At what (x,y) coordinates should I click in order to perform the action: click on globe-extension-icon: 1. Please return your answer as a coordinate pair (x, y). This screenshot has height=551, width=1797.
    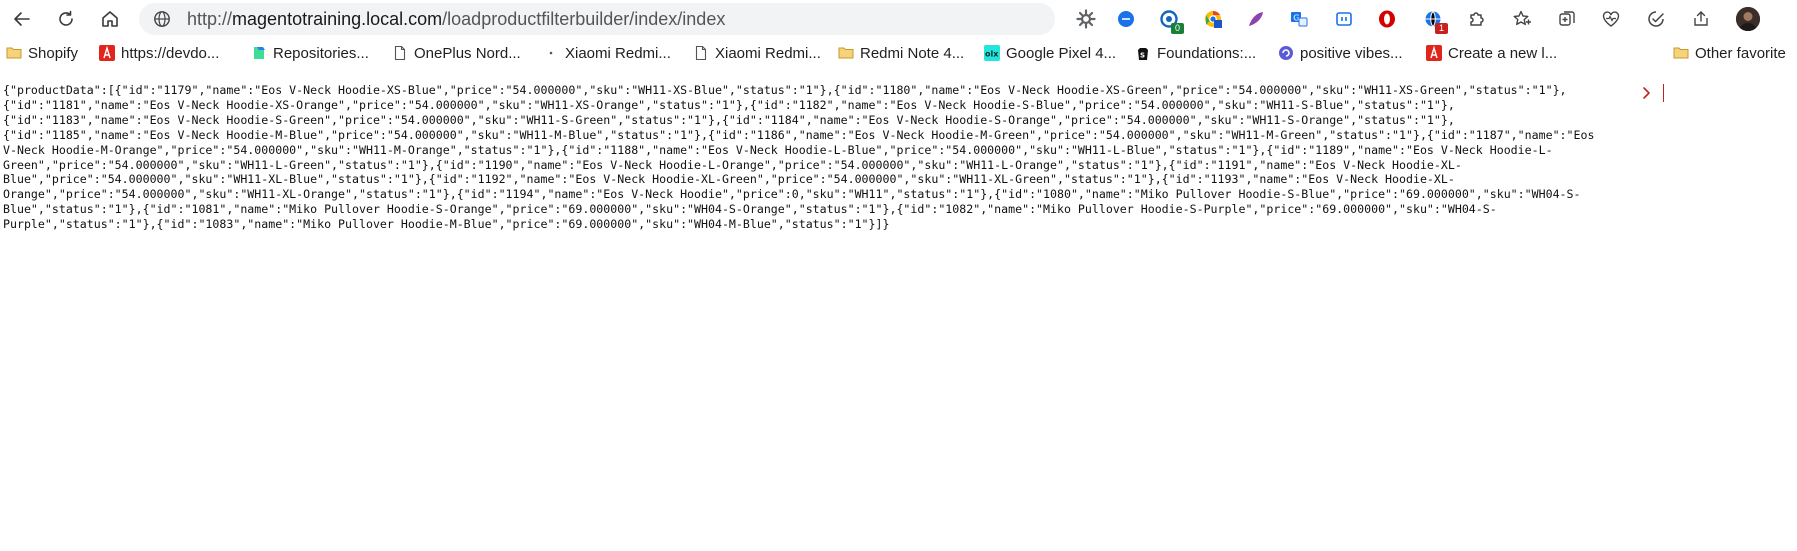
    Looking at the image, I should click on (1435, 21).